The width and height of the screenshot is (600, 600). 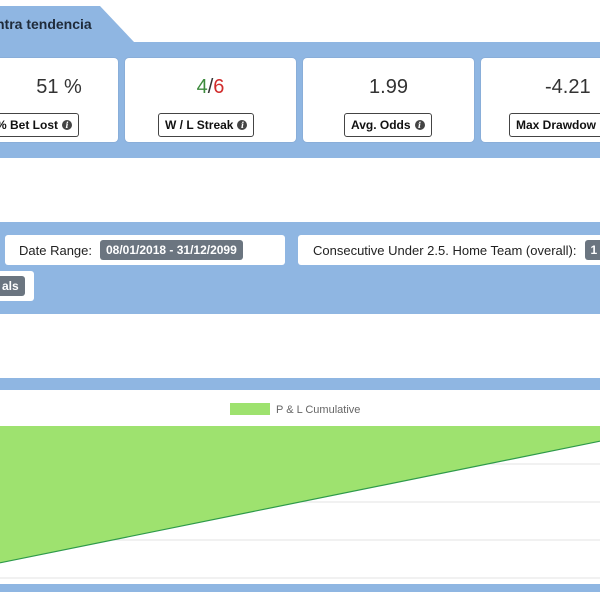 I want to click on stat-win-count: 4, so click(x=202, y=87).